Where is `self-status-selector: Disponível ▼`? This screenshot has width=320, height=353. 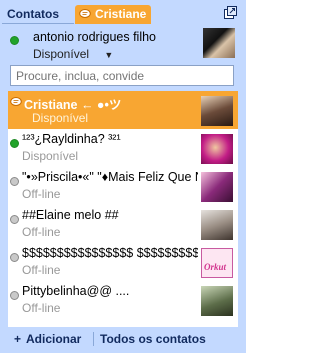
self-status-selector: Disponível ▼ is located at coordinates (73, 54).